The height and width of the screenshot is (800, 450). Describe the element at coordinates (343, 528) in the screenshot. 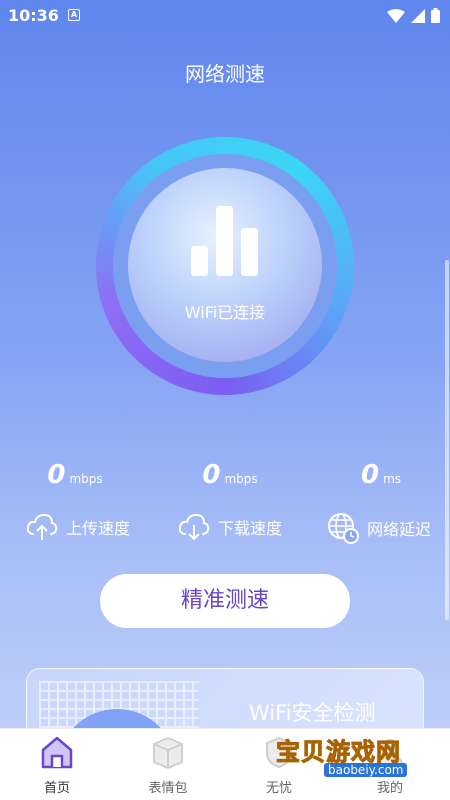

I see `globe-clock-icon` at that location.